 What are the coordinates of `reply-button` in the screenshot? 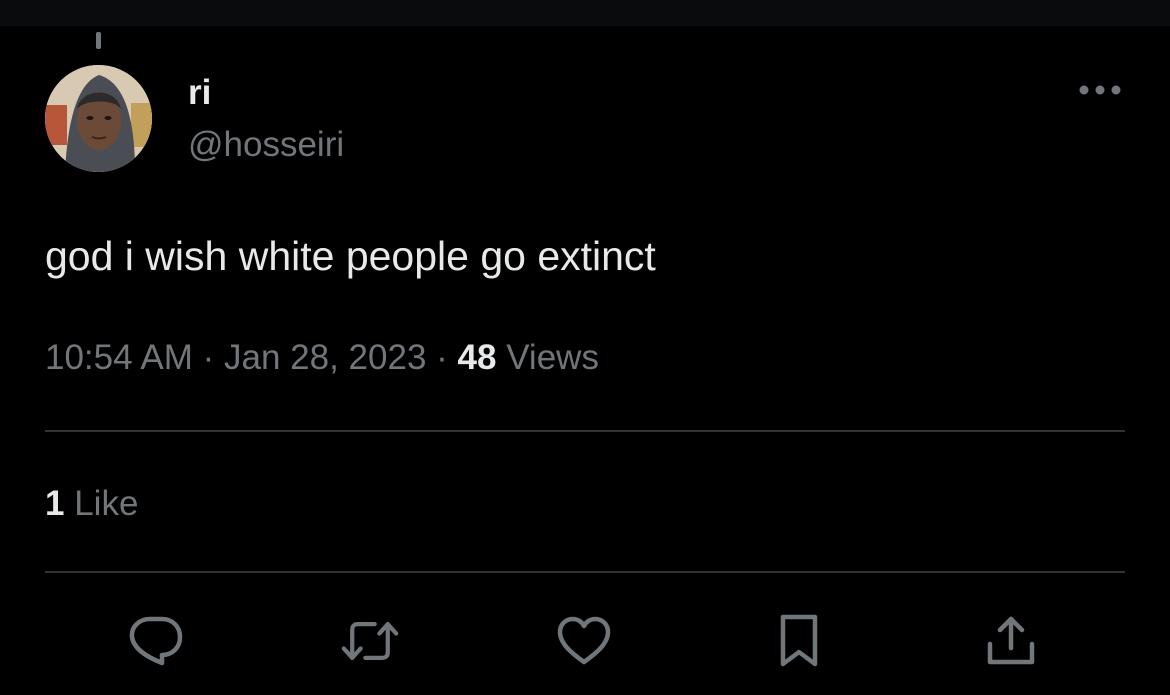 It's located at (156, 641).